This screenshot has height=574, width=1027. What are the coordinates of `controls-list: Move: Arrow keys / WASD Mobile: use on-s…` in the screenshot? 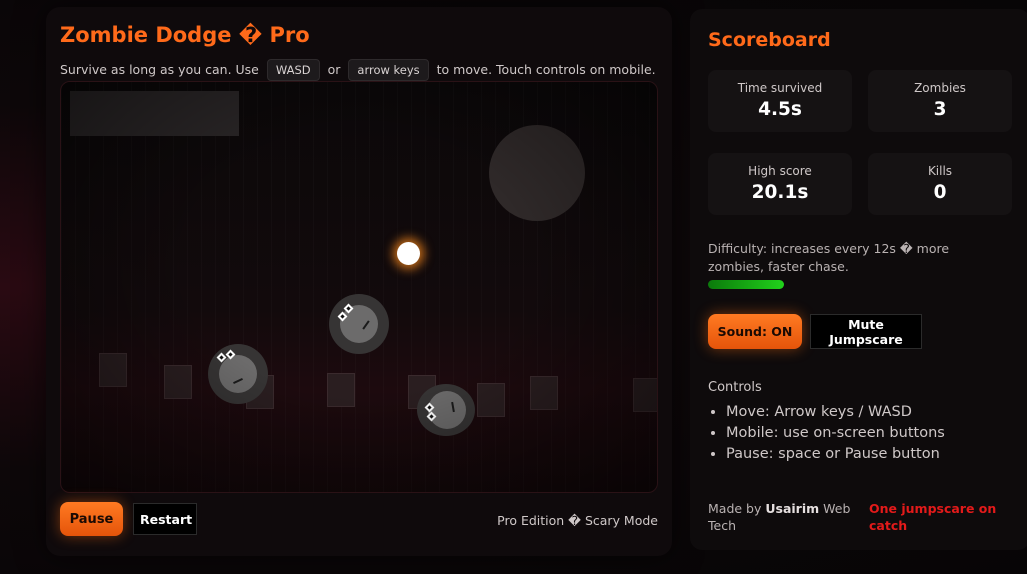 It's located at (826, 433).